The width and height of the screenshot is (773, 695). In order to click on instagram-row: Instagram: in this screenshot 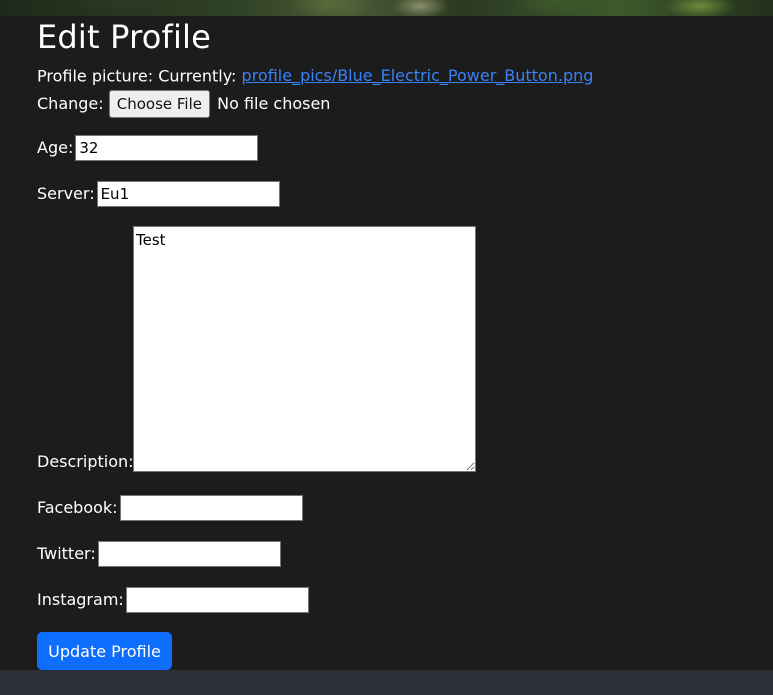, I will do `click(173, 600)`.